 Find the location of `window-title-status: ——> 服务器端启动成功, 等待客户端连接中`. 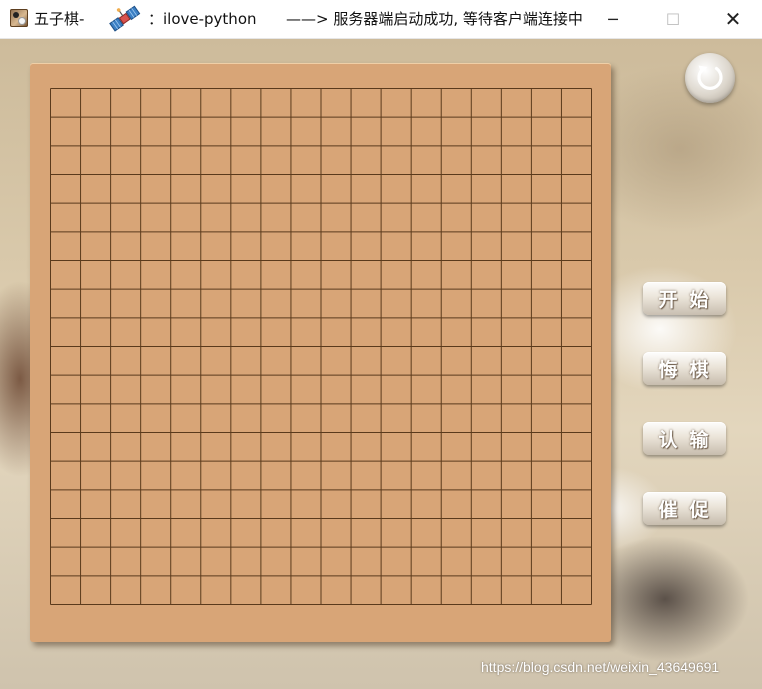

window-title-status: ——> 服务器端启动成功, 等待客户端连接中 is located at coordinates (434, 19).